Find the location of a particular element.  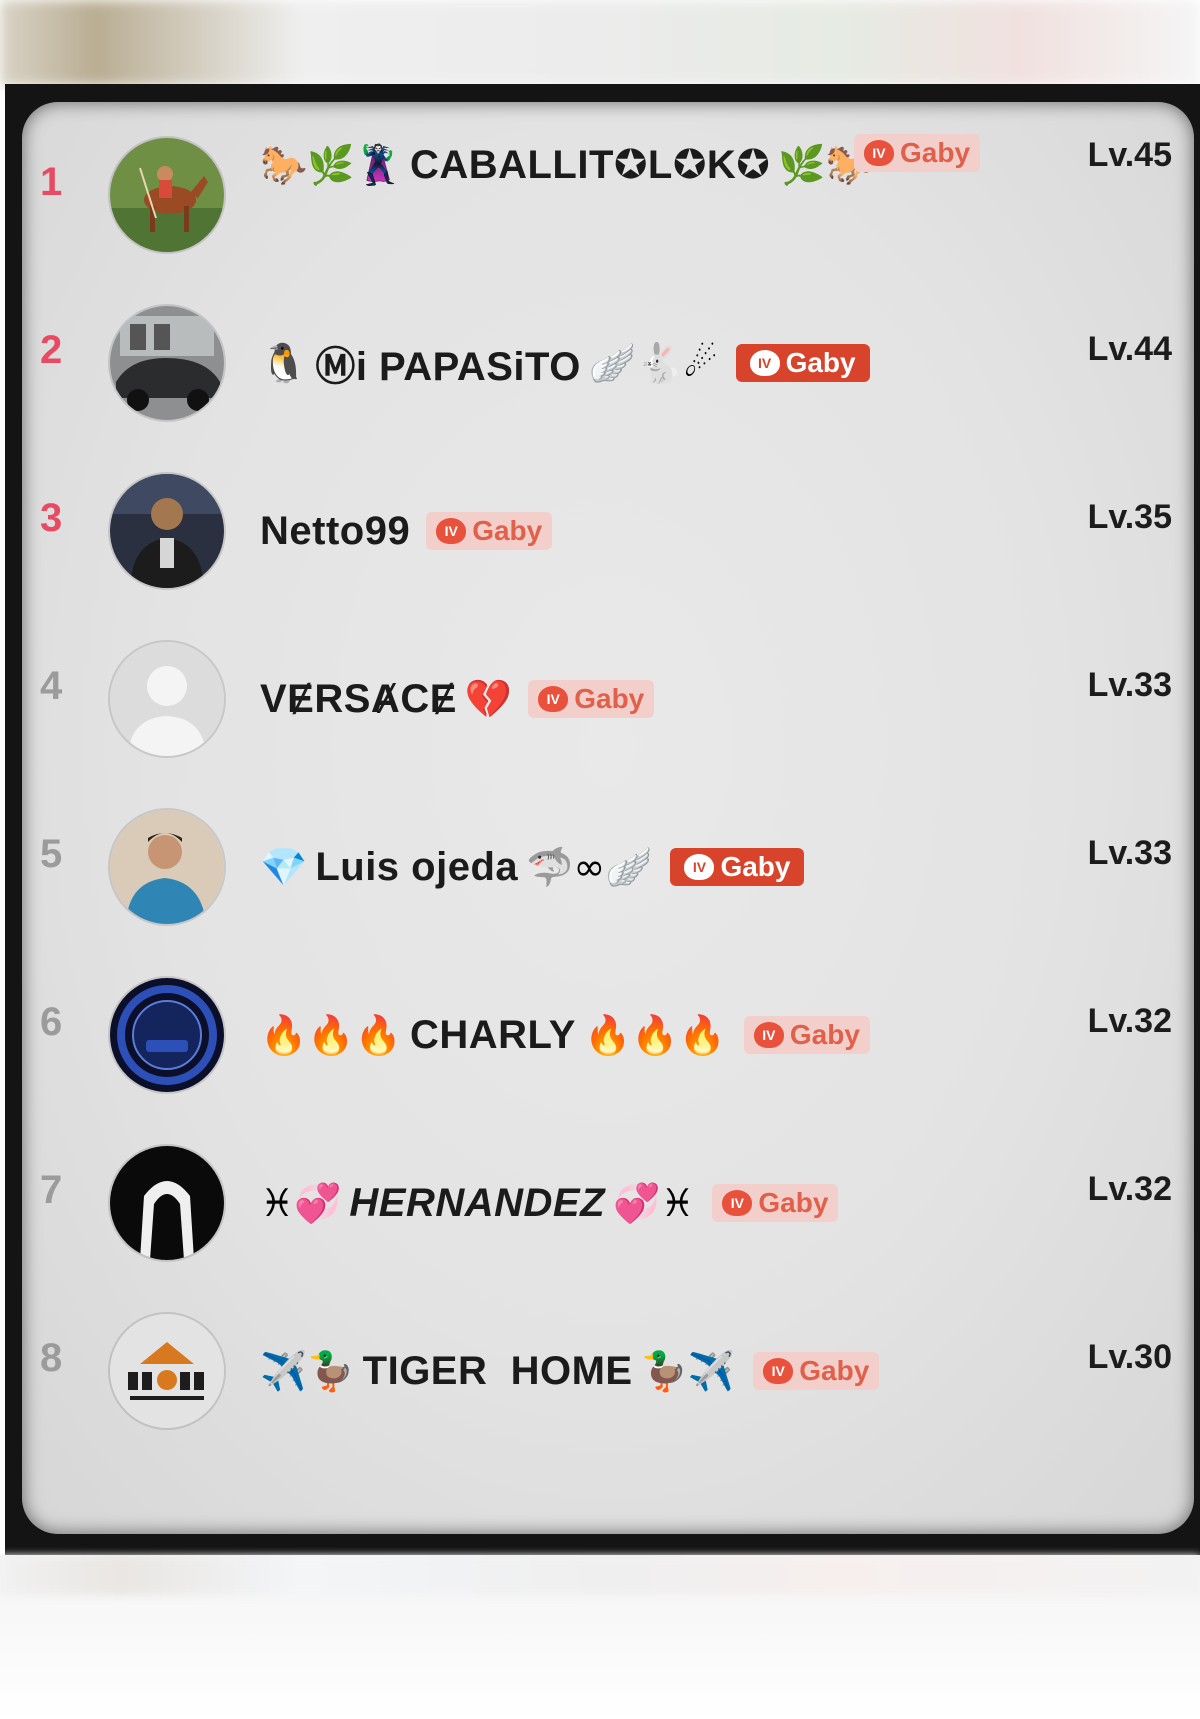

leaderboard-row-6: 6 🔥🔥🔥 CHARLY 🔥🔥🔥 IV Gaby Lv.32 is located at coordinates (608, 1034).